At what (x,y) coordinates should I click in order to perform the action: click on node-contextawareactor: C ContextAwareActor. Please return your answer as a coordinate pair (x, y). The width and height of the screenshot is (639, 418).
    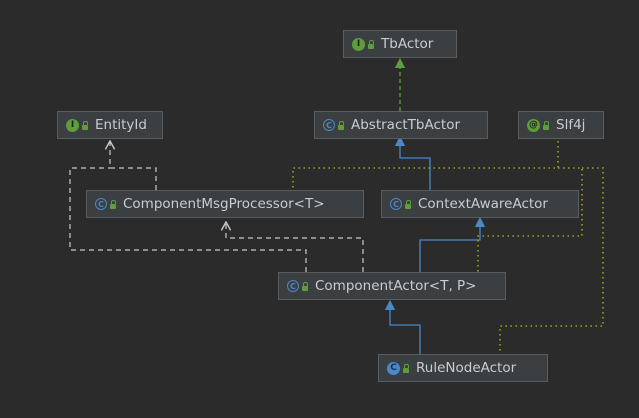
    Looking at the image, I should click on (480, 204).